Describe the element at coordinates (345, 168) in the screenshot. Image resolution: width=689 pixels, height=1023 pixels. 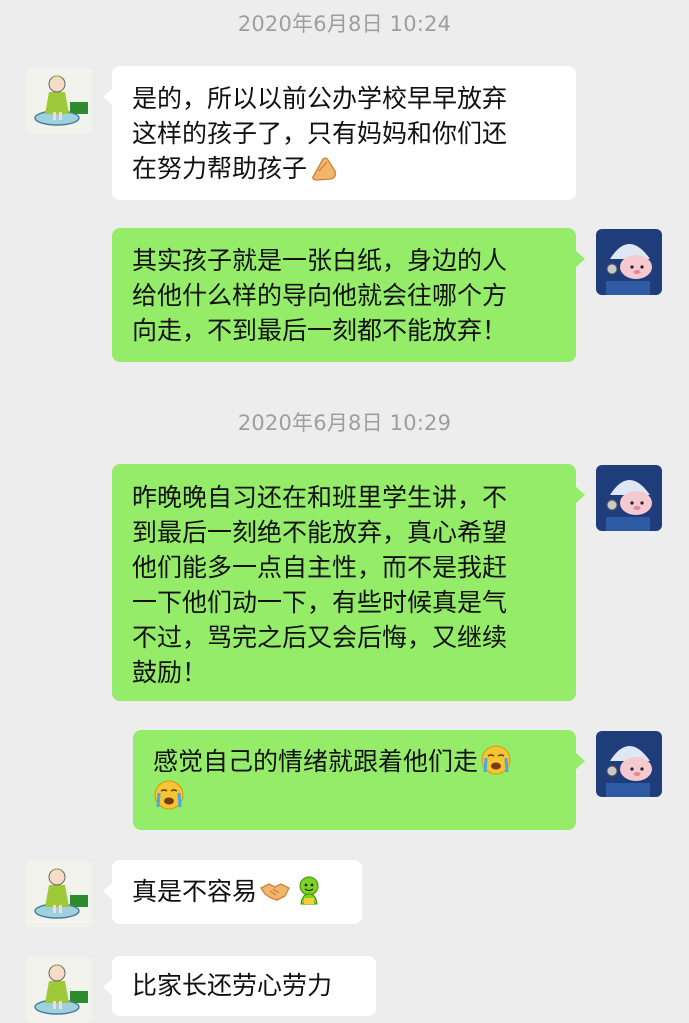
I see `message-line: 在努力帮助孩子` at that location.